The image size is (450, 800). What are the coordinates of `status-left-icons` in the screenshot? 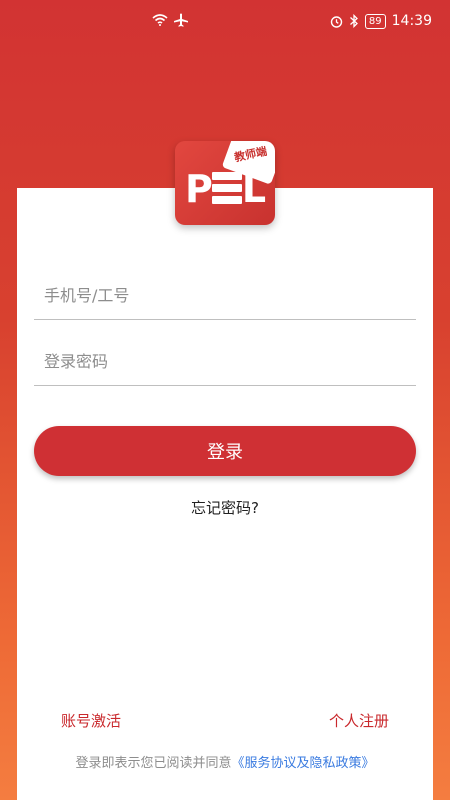 It's located at (170, 20).